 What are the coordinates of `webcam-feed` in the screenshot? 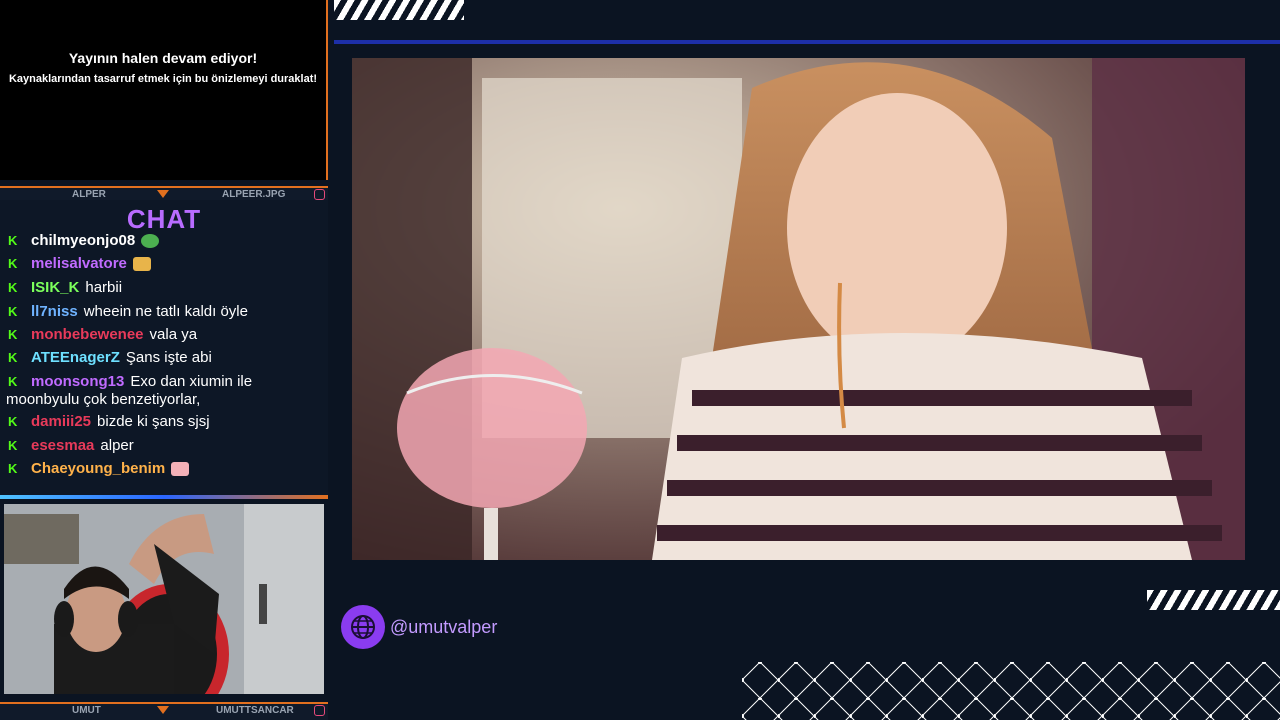 It's located at (164, 599).